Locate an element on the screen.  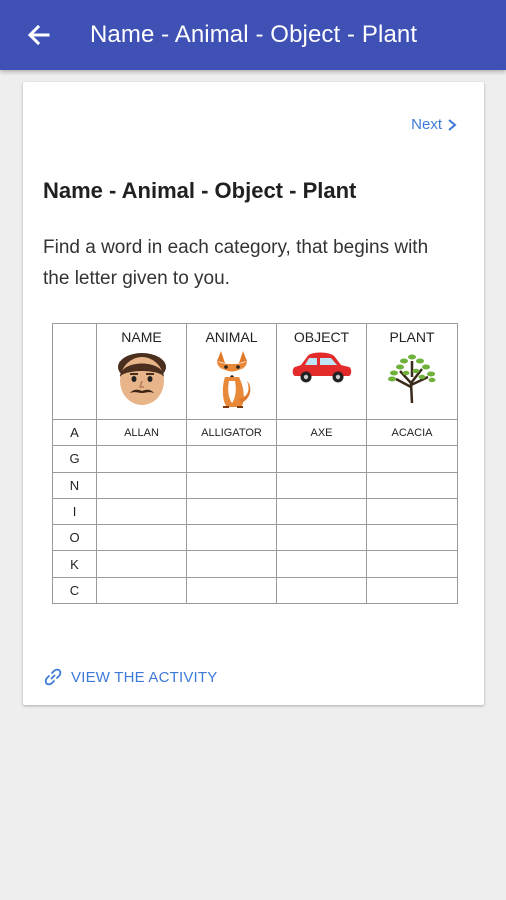
worksheet-row: C is located at coordinates (255, 590).